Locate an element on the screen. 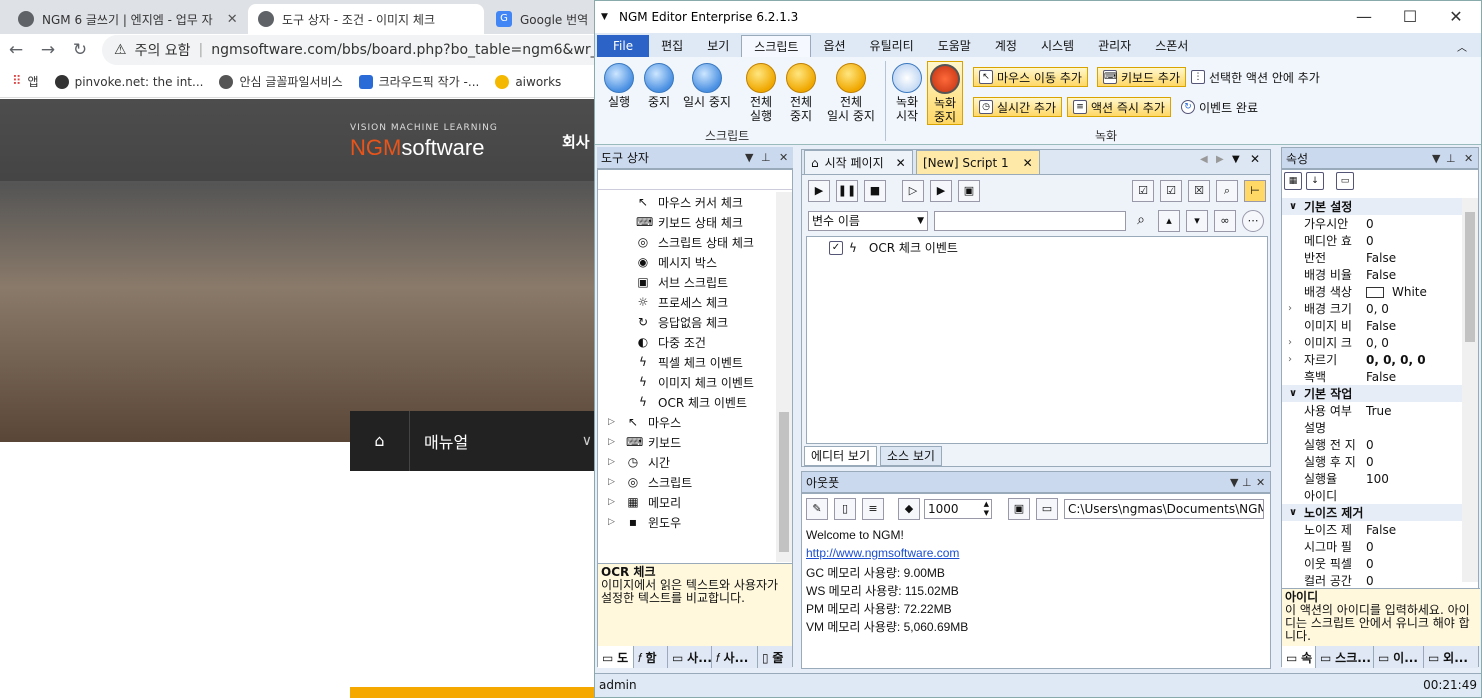 Image resolution: width=1482 pixels, height=698 pixels. property-category: ∨ 노이즈 제거 is located at coordinates (1373, 512).